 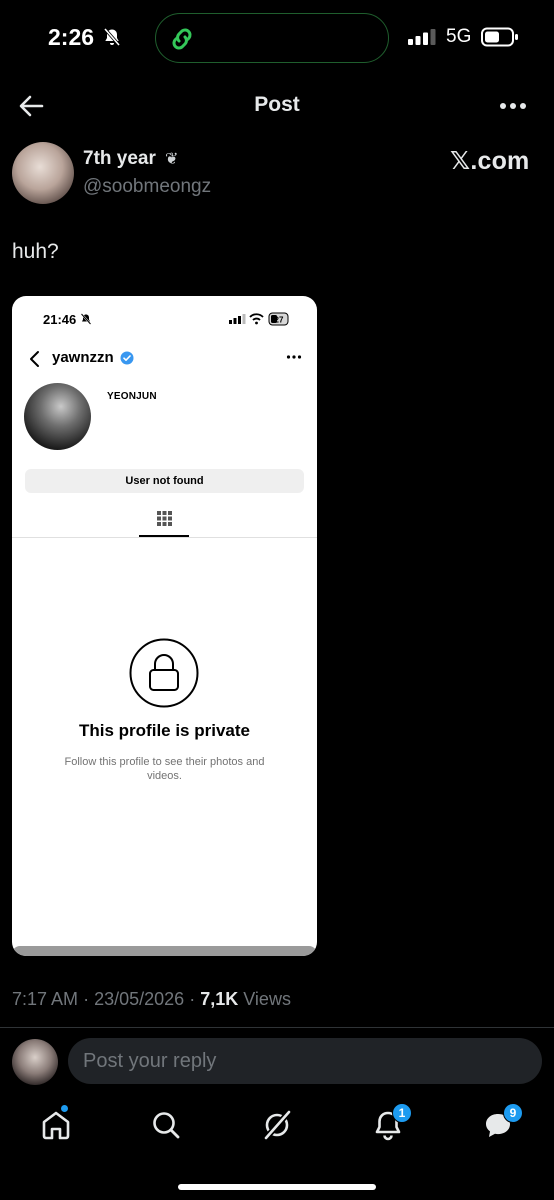 What do you see at coordinates (459, 36) in the screenshot?
I see `network-type: 5G` at bounding box center [459, 36].